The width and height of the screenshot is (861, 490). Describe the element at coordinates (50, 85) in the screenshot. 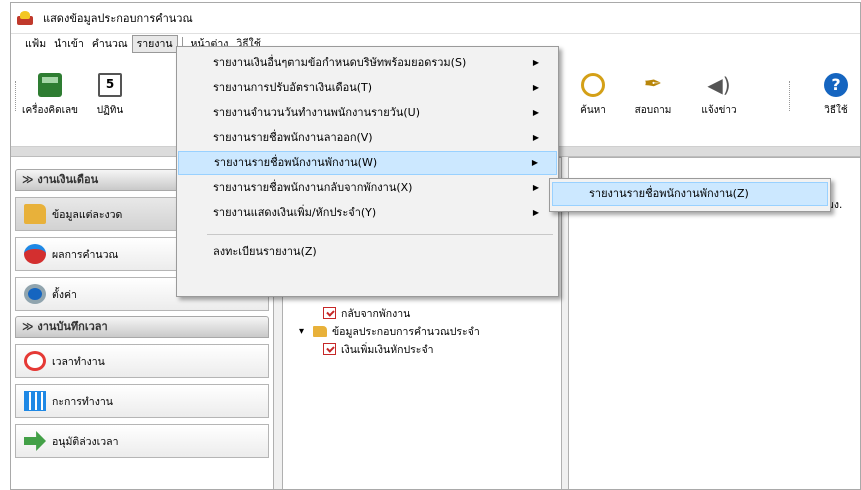

I see `calculator-icon` at that location.